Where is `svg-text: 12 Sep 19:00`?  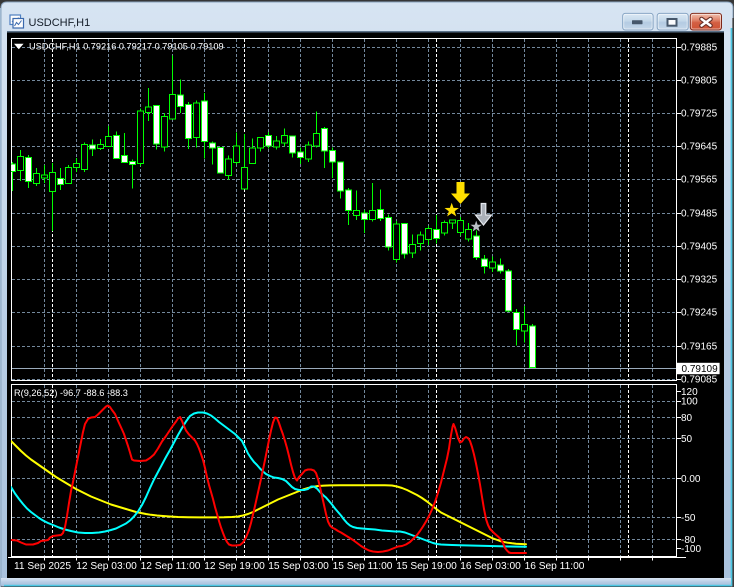 svg-text: 12 Sep 19:00 is located at coordinates (234, 566).